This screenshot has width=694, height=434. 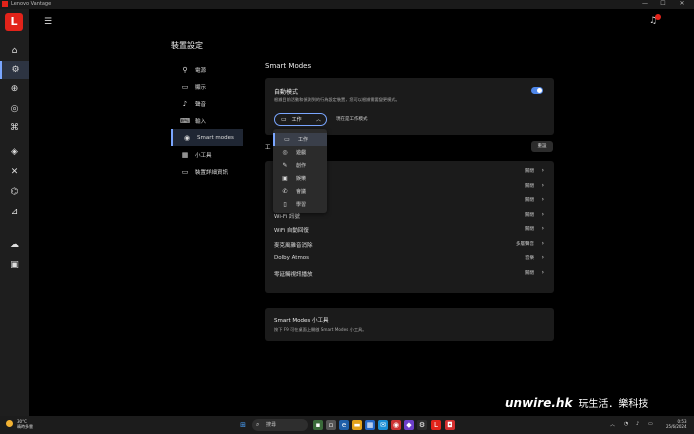 I want to click on chrome-icon: ◉, so click(x=396, y=425).